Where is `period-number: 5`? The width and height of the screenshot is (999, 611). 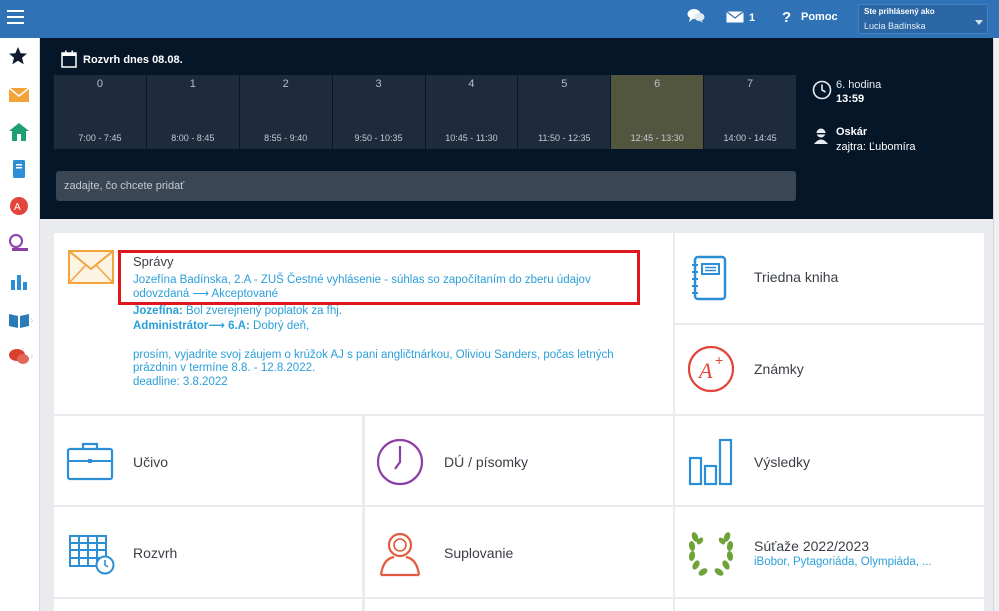 period-number: 5 is located at coordinates (564, 84).